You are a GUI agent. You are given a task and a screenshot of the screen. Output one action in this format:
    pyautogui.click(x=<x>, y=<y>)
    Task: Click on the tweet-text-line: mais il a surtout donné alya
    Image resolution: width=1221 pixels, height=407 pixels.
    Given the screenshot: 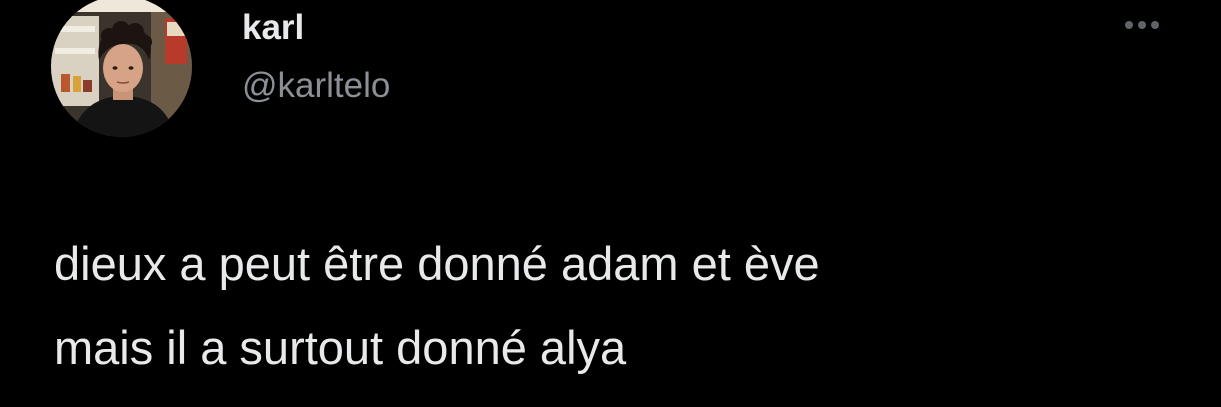 What is the action you would take?
    pyautogui.click(x=340, y=347)
    